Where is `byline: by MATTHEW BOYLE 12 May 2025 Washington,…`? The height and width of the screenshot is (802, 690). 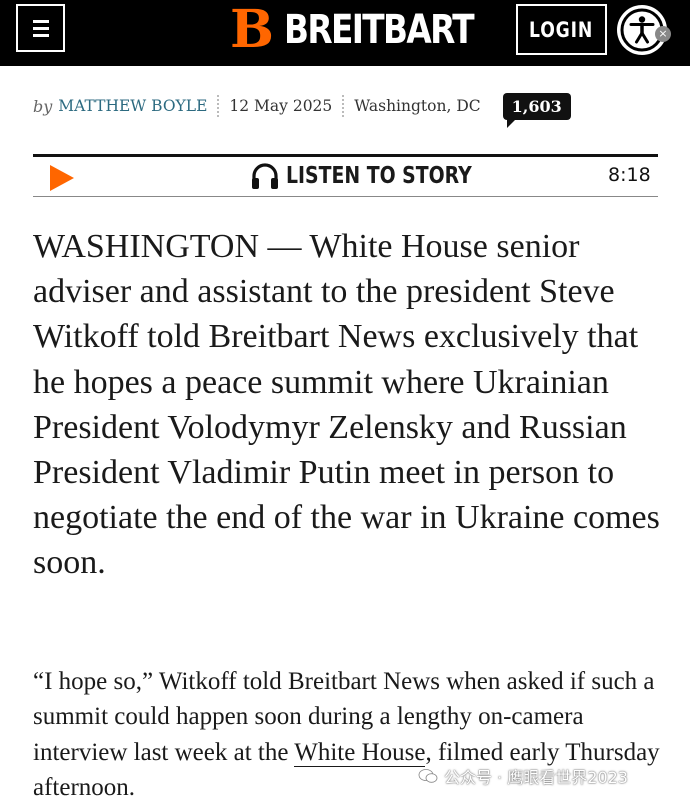
byline: by MATTHEW BOYLE 12 May 2025 Washington,… is located at coordinates (302, 109).